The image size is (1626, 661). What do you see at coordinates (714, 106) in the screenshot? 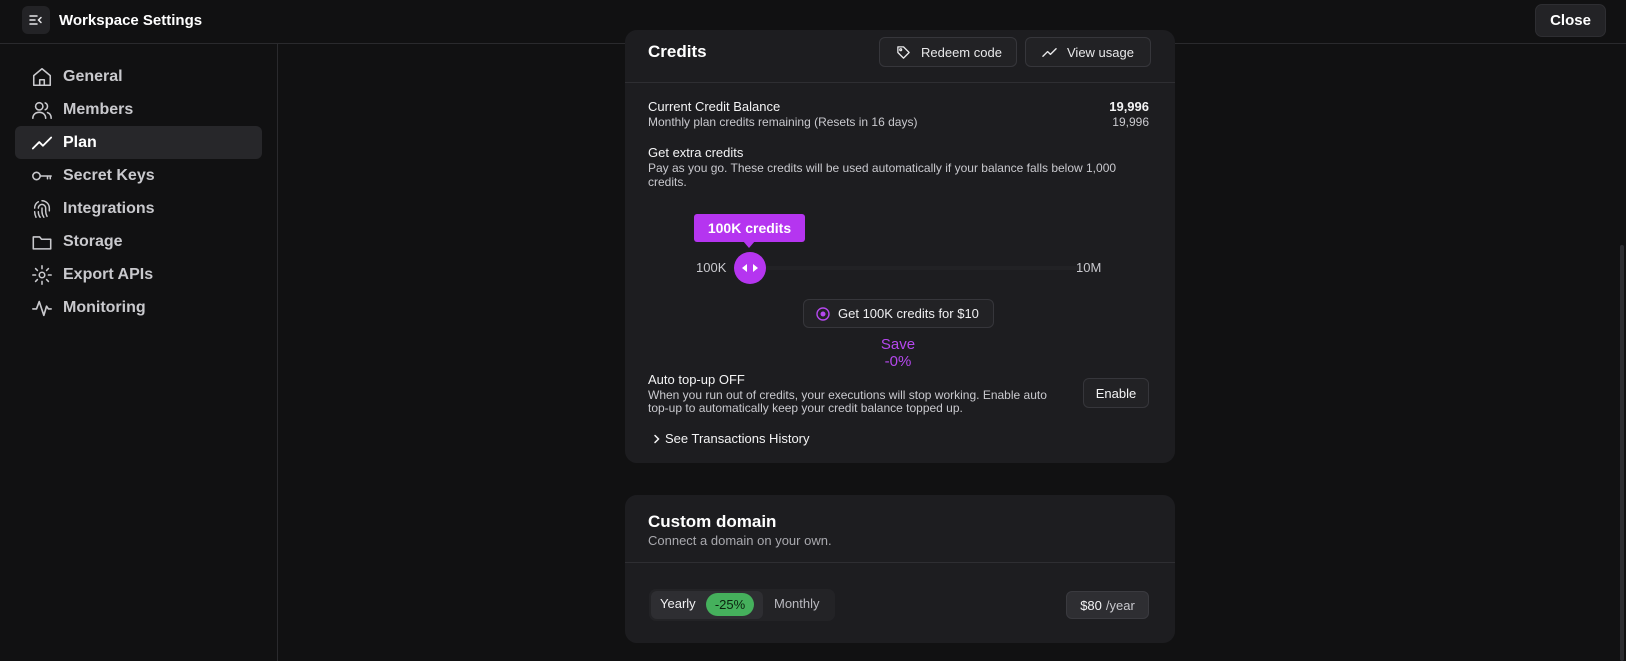
I see `balance-label: Current Credit Balance` at bounding box center [714, 106].